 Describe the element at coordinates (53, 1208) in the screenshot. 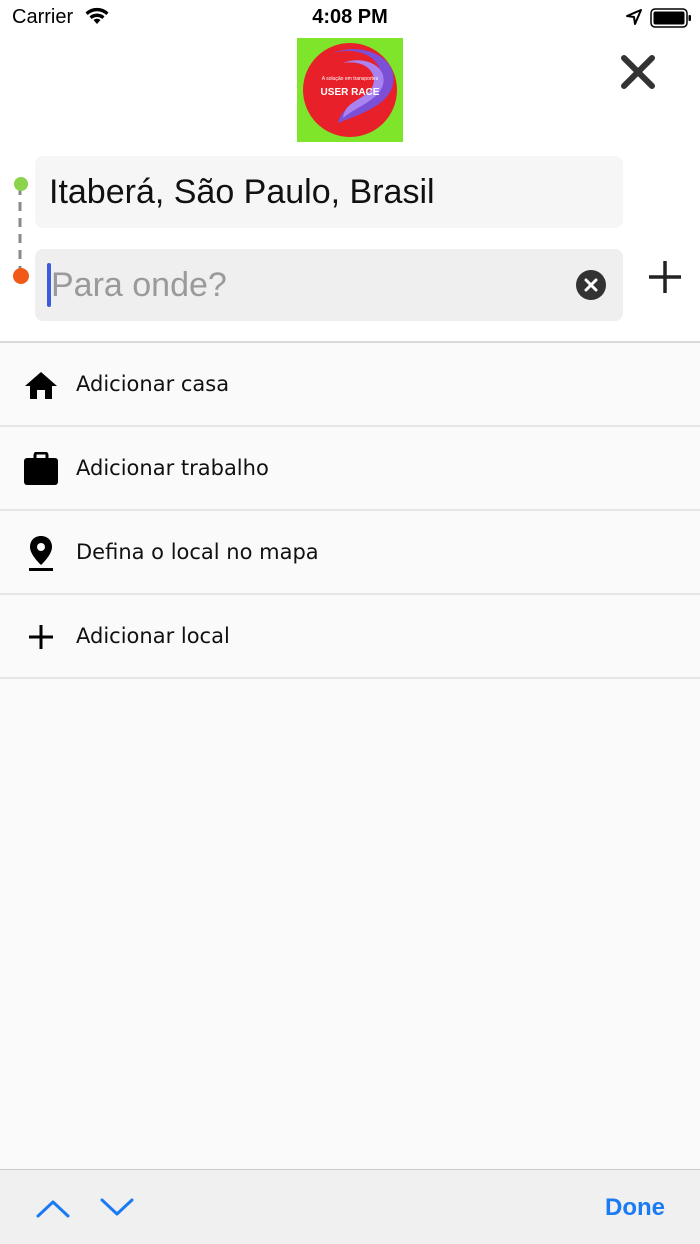

I see `chevron-up-icon` at that location.